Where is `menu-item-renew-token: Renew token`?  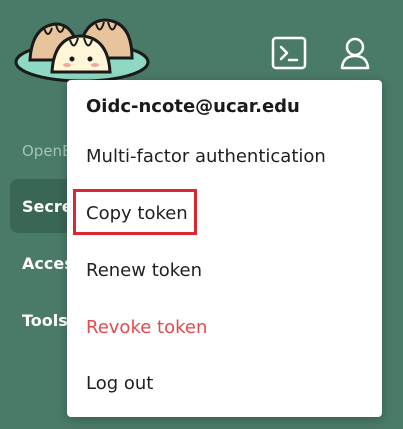 menu-item-renew-token: Renew token is located at coordinates (144, 270).